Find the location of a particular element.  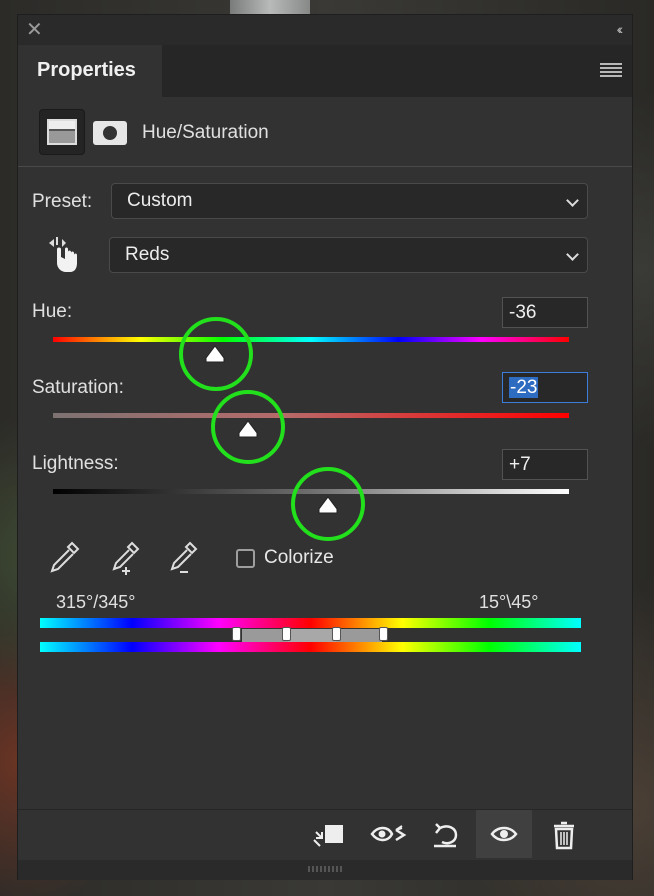

saturation-value: -23 is located at coordinates (524, 387).